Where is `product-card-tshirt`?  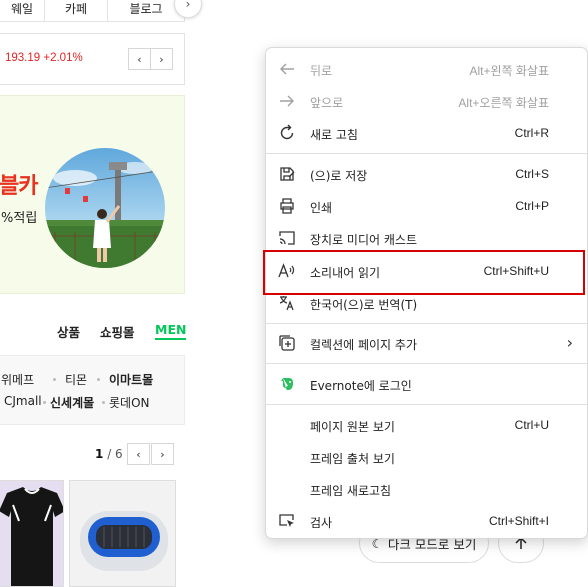 product-card-tshirt is located at coordinates (32, 533).